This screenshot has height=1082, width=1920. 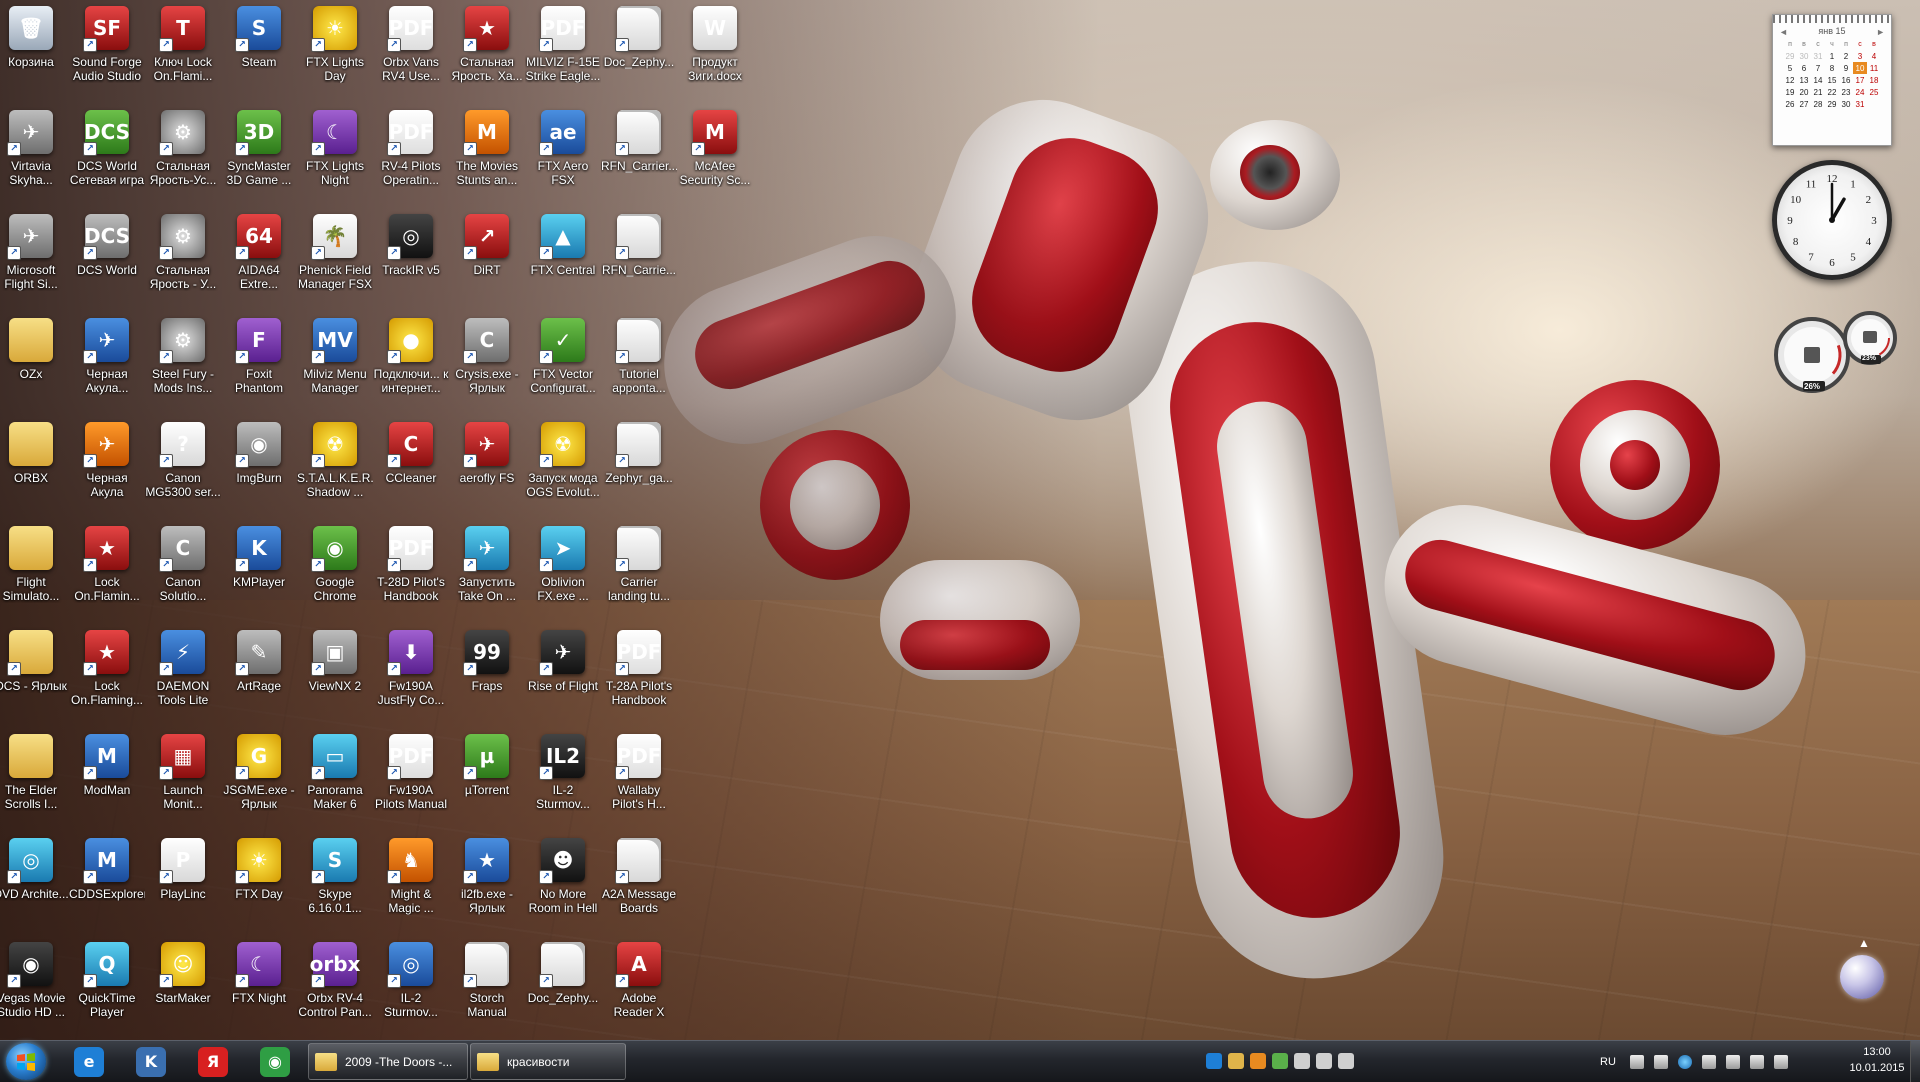 I want to click on calendar-day: 22, so click(x=1832, y=92).